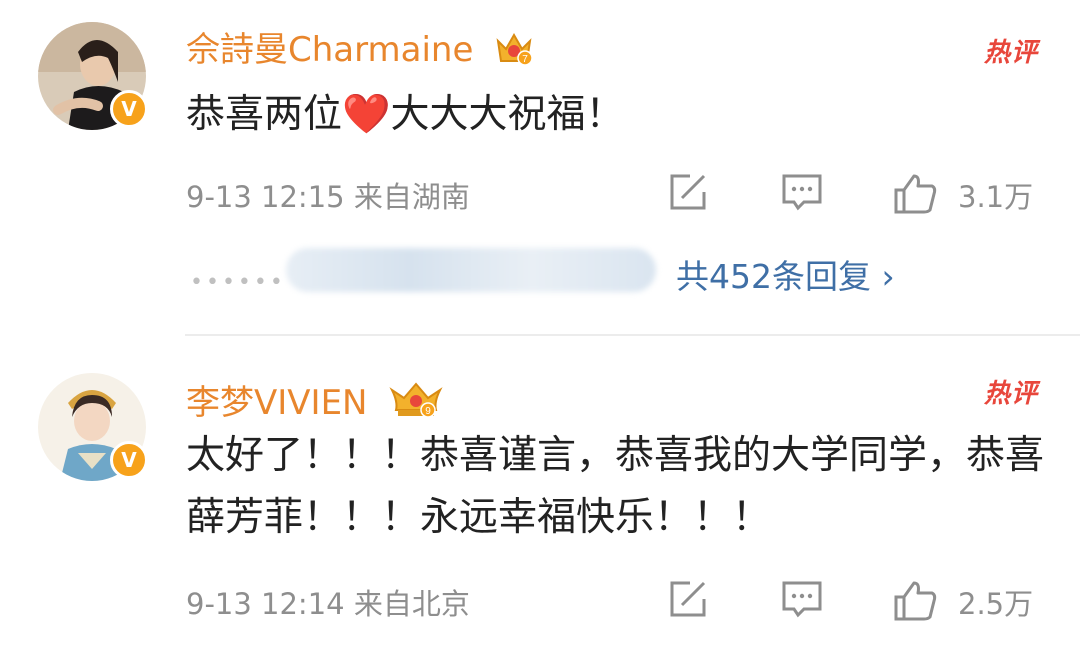  What do you see at coordinates (525, 59) in the screenshot?
I see `crown-level: 7` at bounding box center [525, 59].